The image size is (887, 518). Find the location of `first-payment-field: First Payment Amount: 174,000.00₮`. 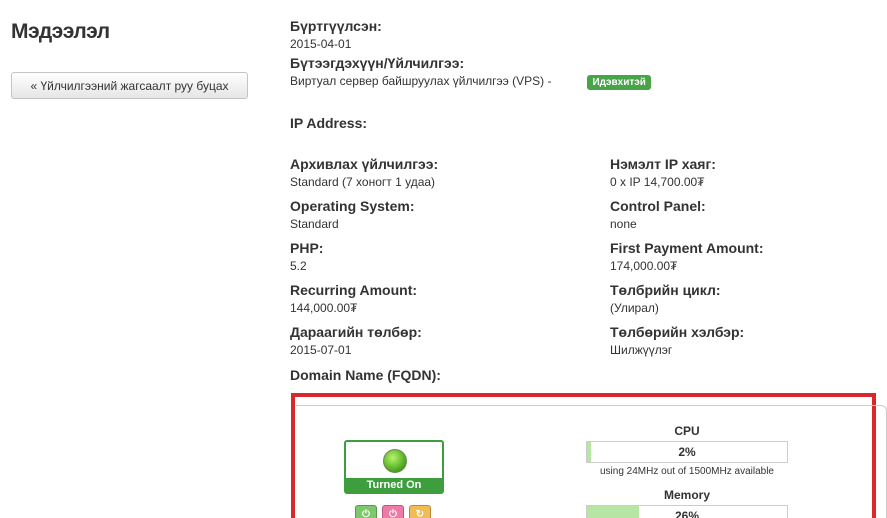

first-payment-field: First Payment Amount: 174,000.00₮ is located at coordinates (687, 257).